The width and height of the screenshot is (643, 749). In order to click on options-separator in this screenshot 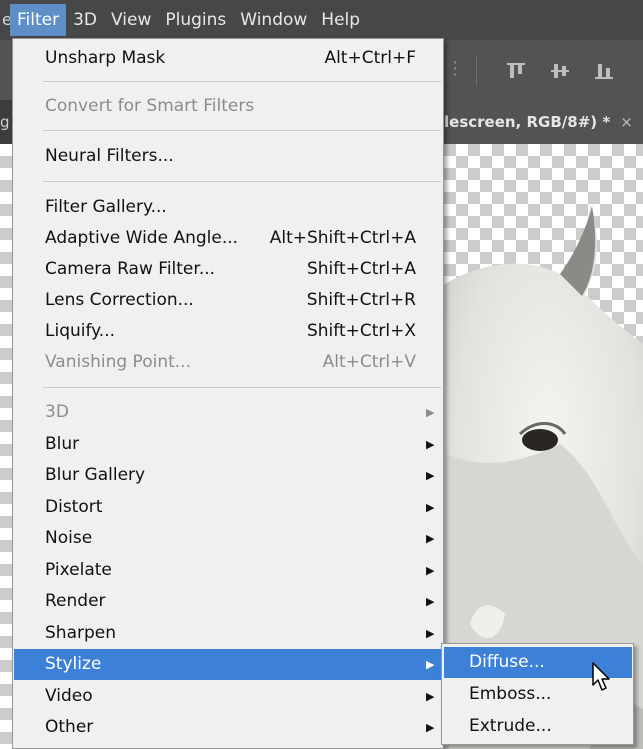, I will do `click(476, 71)`.